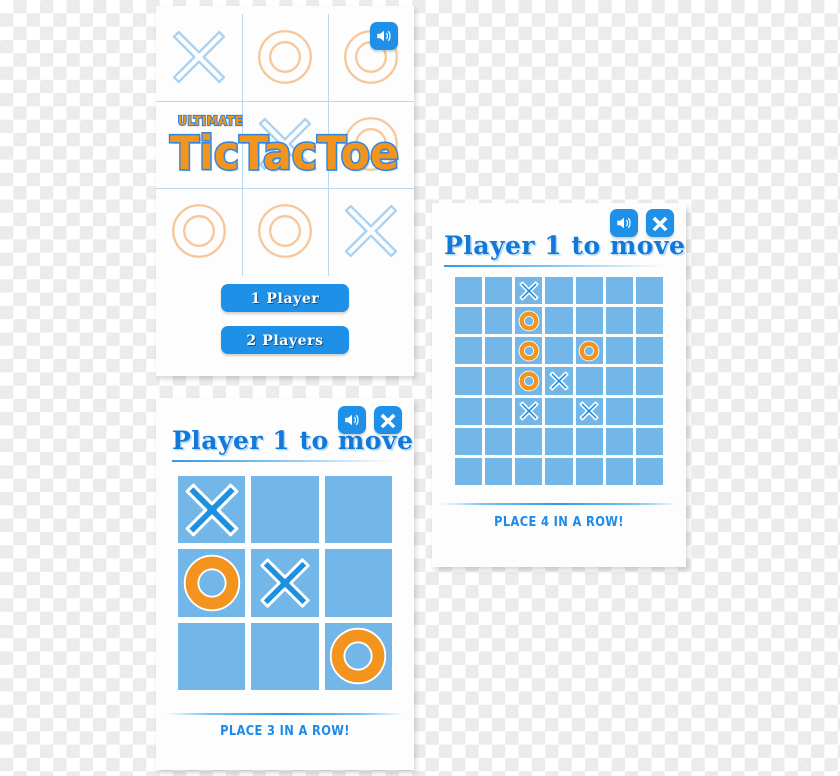 The image size is (840, 776). Describe the element at coordinates (285, 153) in the screenshot. I see `logo-title: TicTacToe` at that location.